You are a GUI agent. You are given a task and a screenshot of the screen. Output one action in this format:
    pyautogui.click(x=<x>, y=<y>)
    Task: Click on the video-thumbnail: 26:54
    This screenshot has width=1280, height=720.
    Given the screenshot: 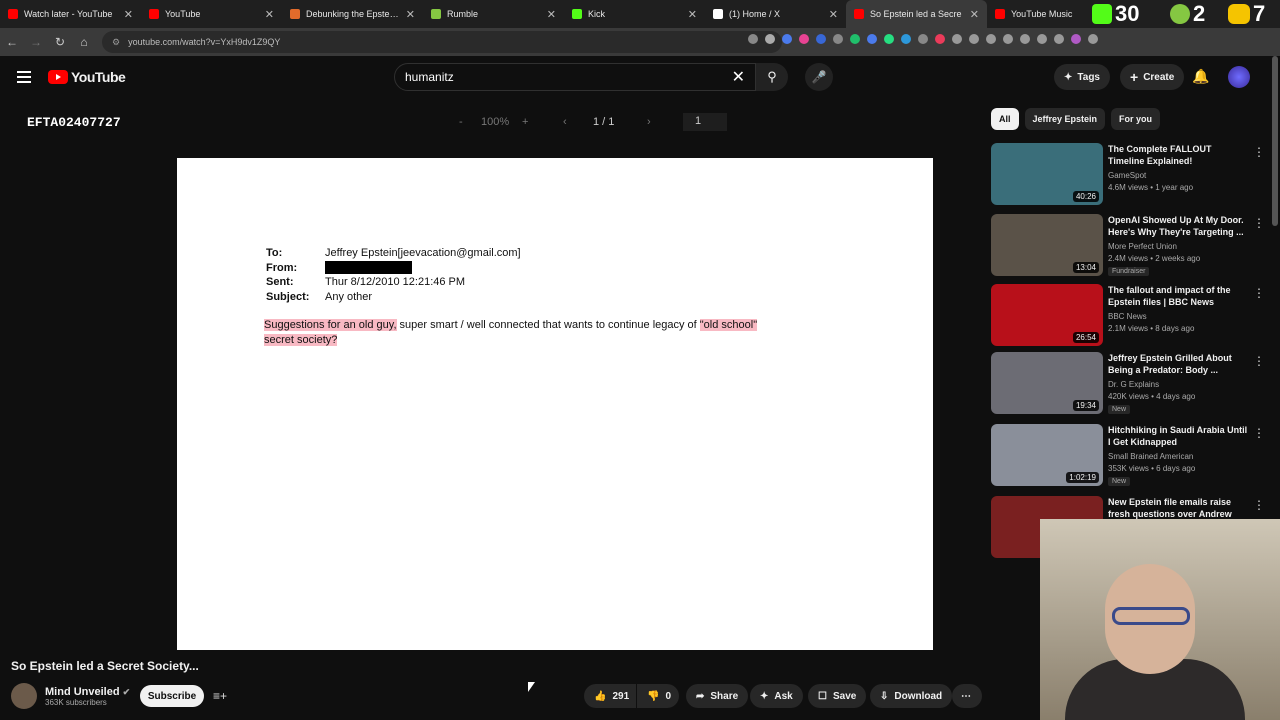 What is the action you would take?
    pyautogui.click(x=1047, y=315)
    